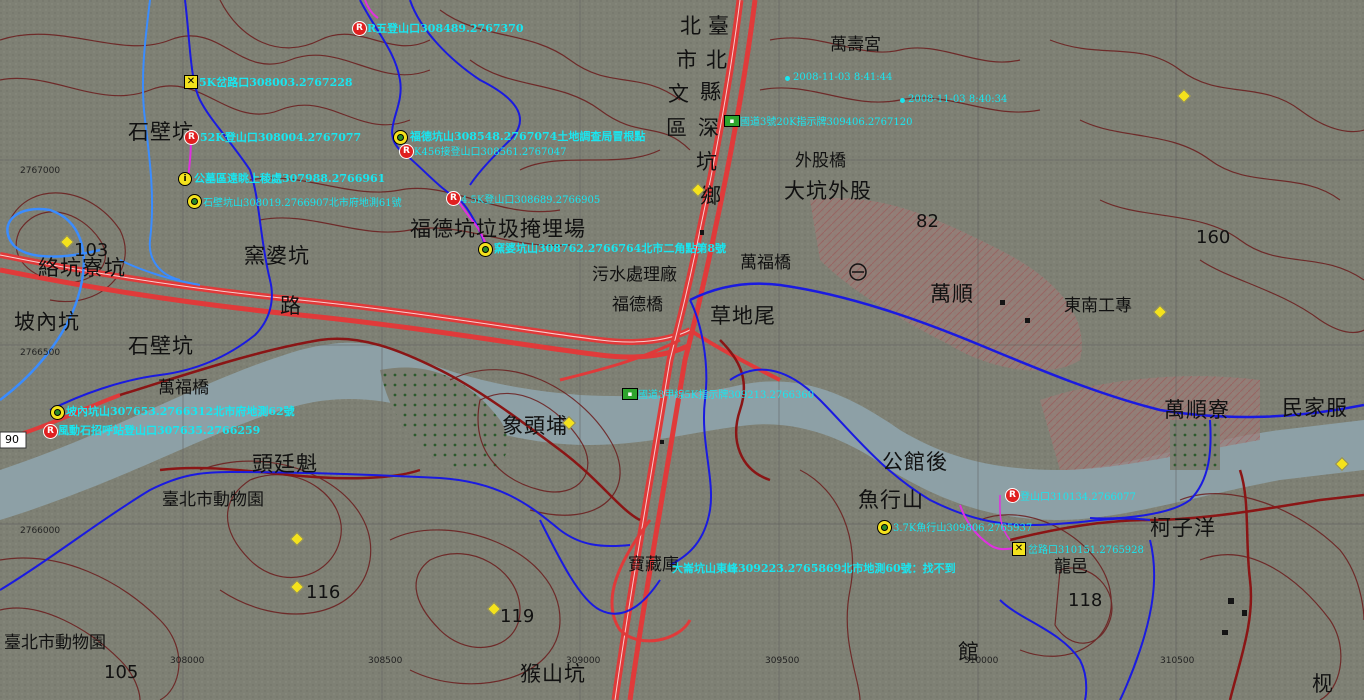 The height and width of the screenshot is (700, 1364). What do you see at coordinates (707, 162) in the screenshot?
I see `place-name: 坑` at bounding box center [707, 162].